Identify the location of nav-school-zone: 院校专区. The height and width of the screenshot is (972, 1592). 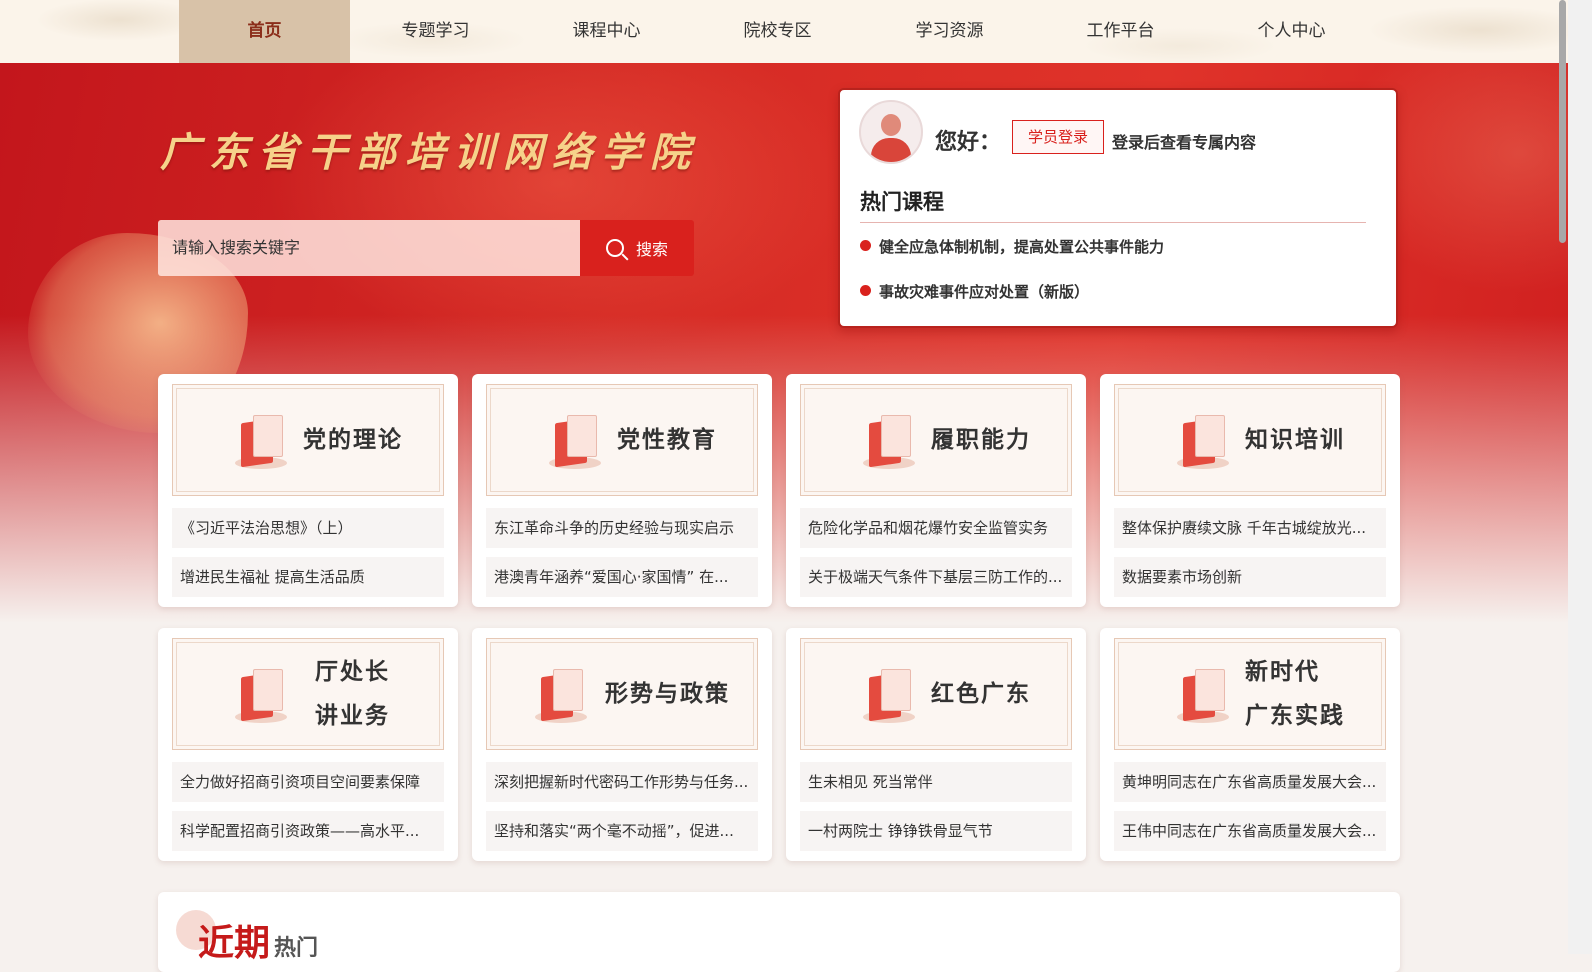
(777, 31).